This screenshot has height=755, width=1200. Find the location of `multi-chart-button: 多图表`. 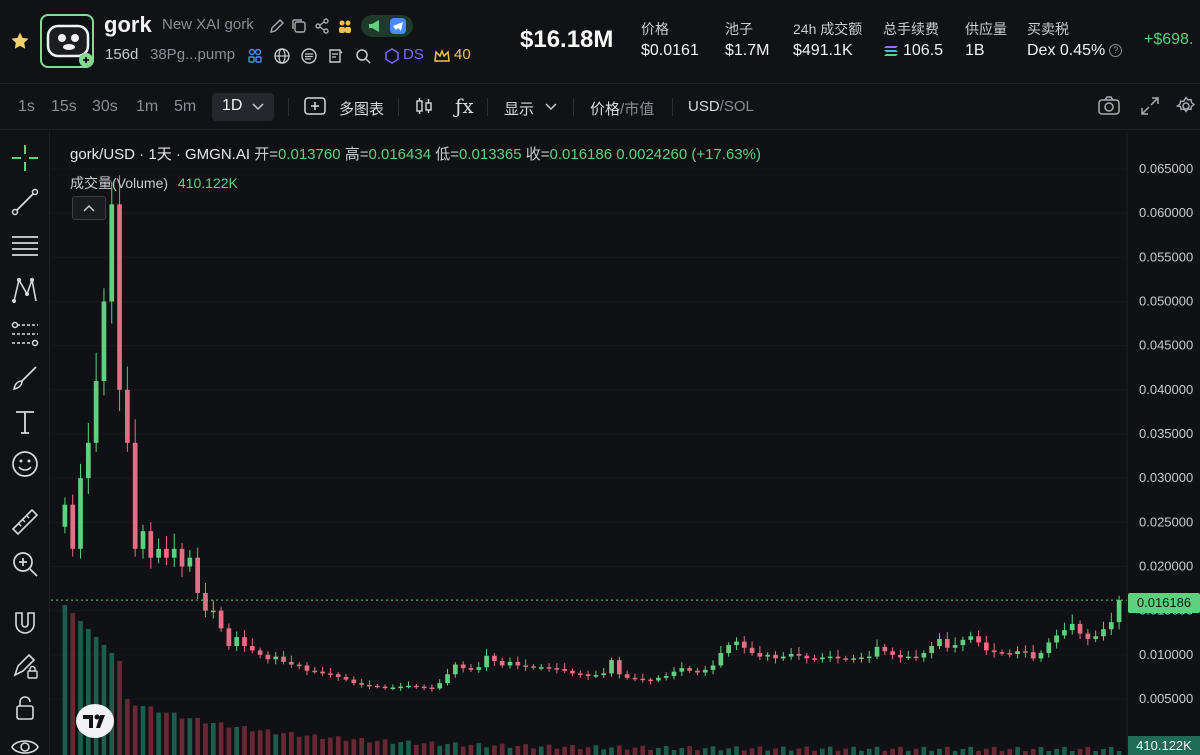

multi-chart-button: 多图表 is located at coordinates (361, 108).